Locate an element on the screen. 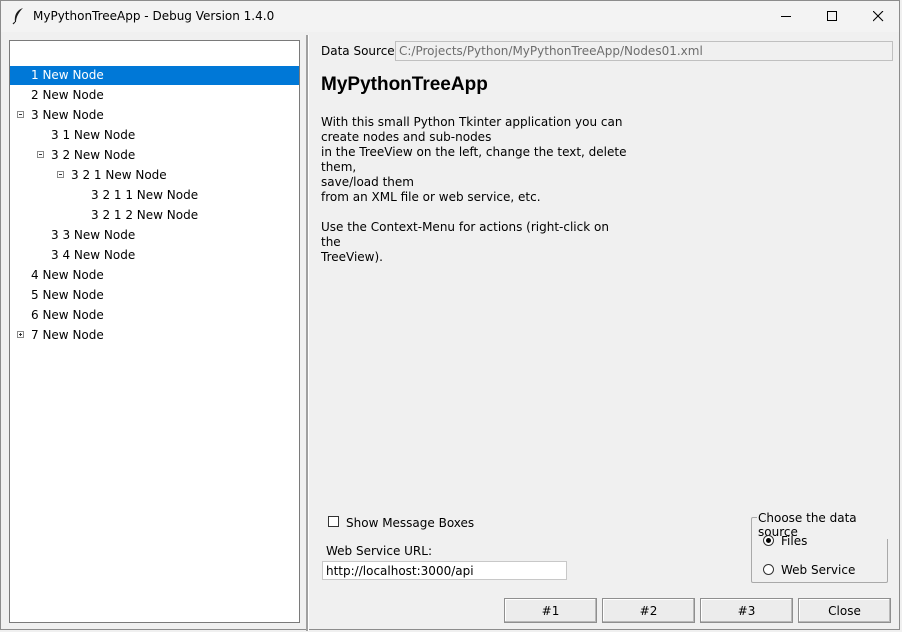 The width and height of the screenshot is (902, 632). web-service-url-input is located at coordinates (444, 570).